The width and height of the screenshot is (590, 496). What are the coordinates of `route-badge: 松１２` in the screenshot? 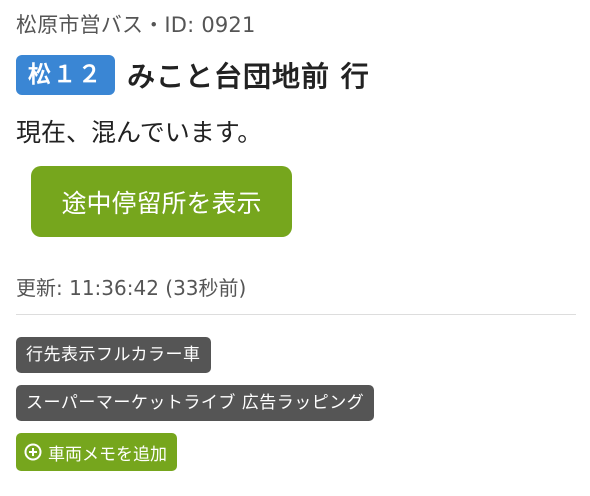 It's located at (65, 75).